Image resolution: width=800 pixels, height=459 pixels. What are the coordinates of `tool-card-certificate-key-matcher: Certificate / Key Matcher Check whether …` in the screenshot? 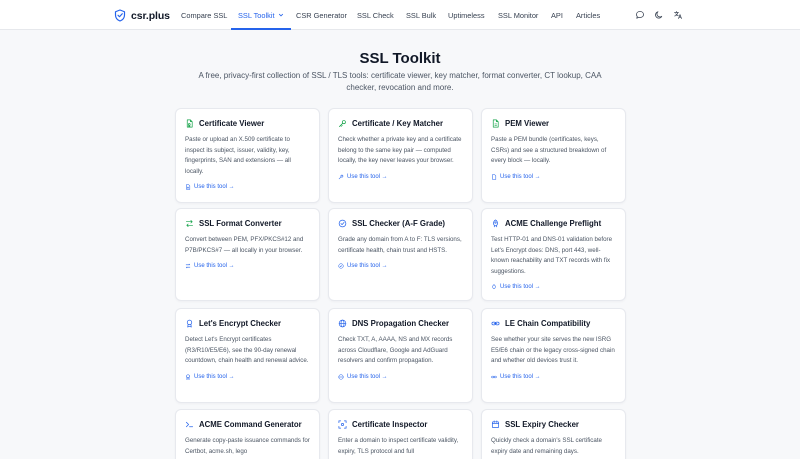 It's located at (400, 155).